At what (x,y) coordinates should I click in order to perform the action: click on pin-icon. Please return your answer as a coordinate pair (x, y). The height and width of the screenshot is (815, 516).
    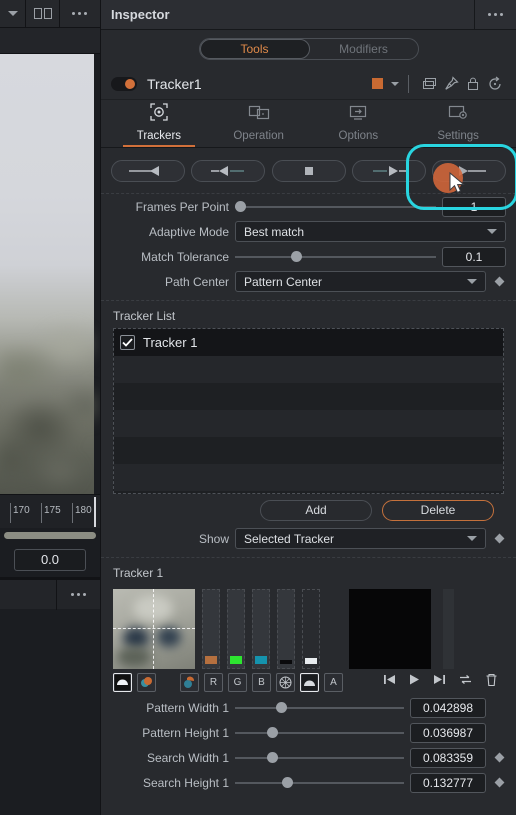
    Looking at the image, I should click on (451, 84).